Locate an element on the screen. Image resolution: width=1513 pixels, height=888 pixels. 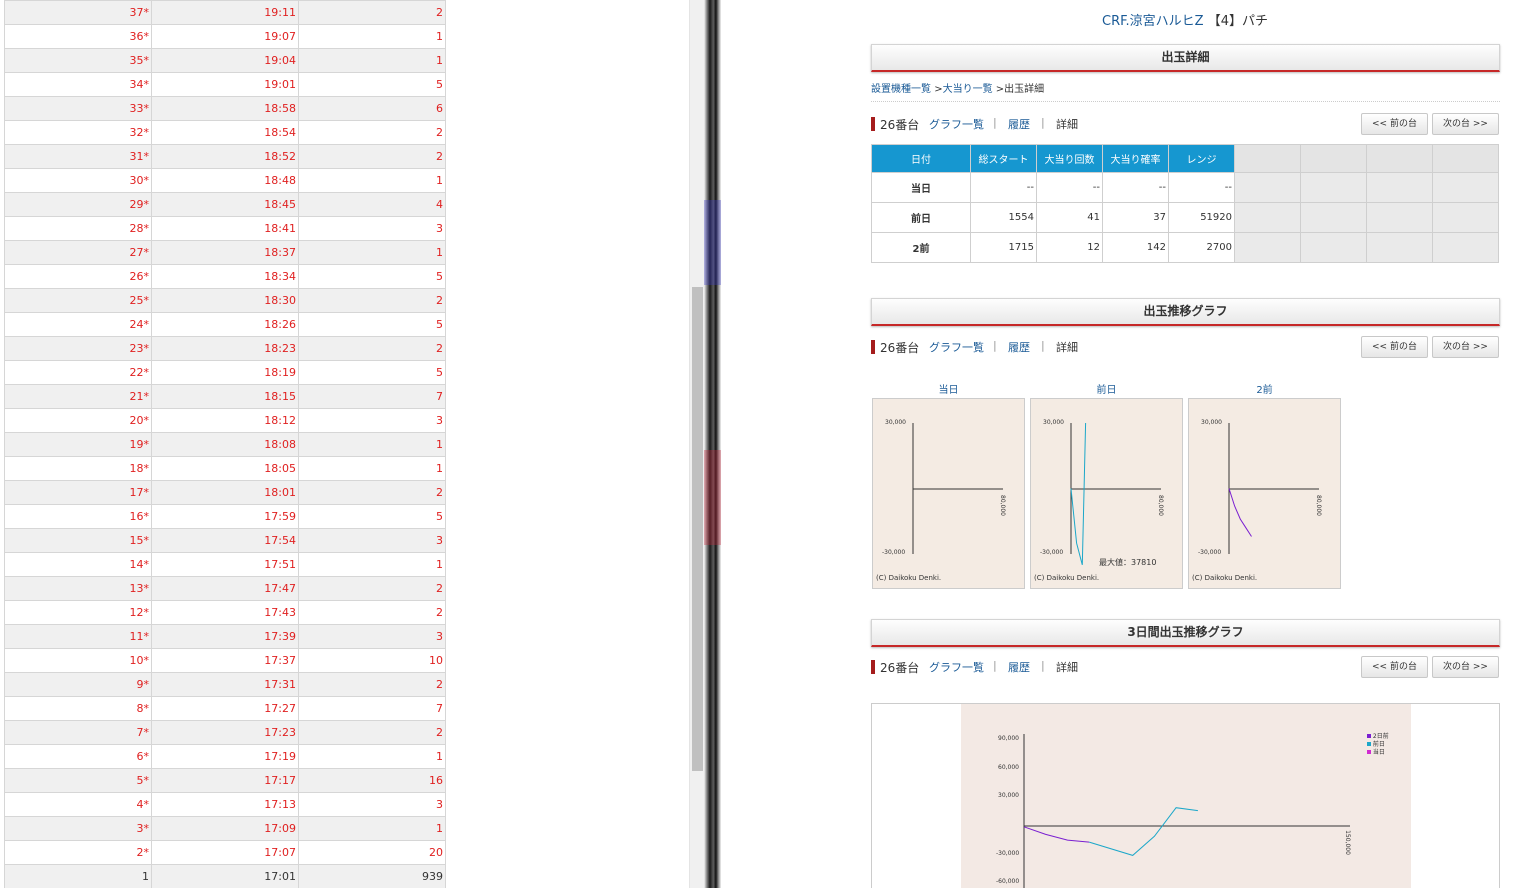
history-row: 11* 17:39 3 is located at coordinates (225, 636).